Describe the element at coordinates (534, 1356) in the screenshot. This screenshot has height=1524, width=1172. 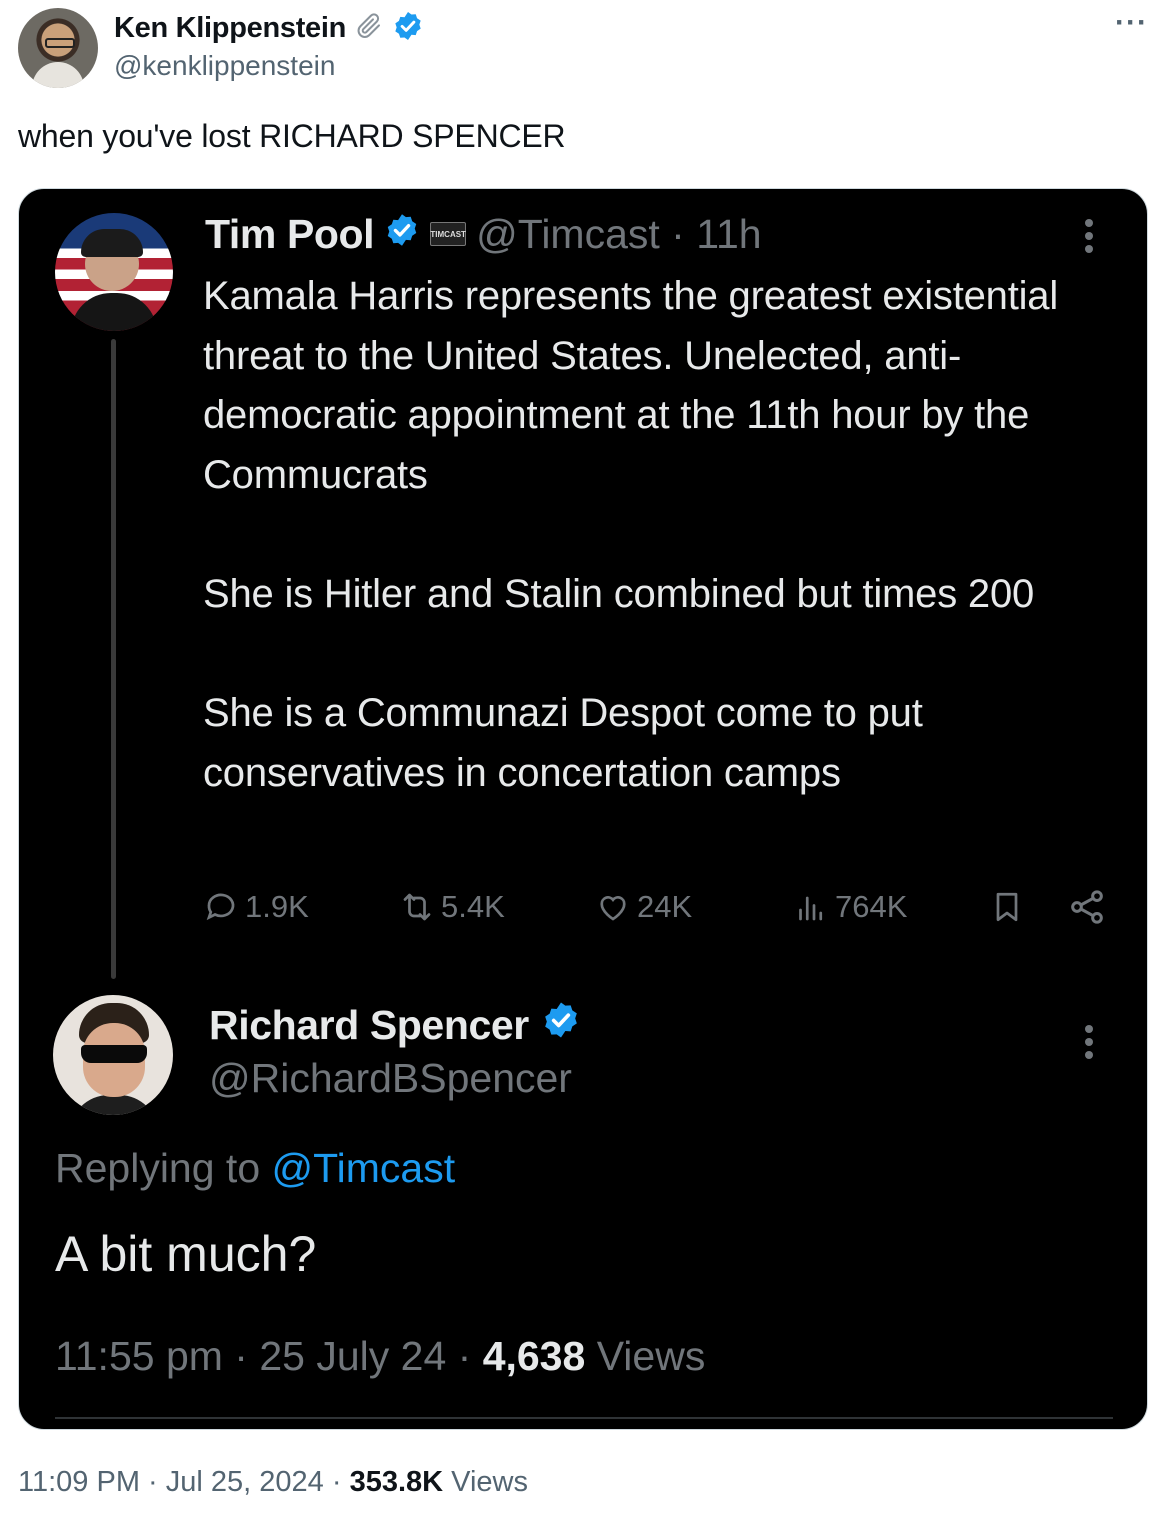
I see `reply-views-count: 4,638` at that location.